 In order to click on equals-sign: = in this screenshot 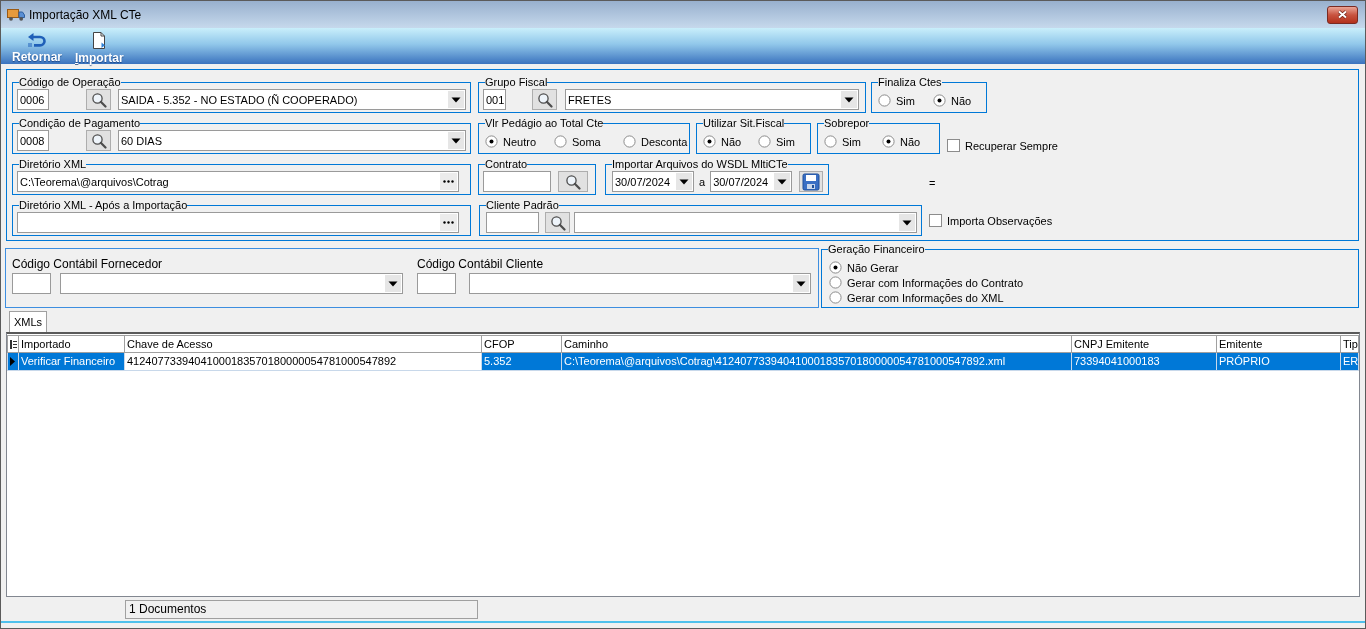, I will do `click(932, 183)`.